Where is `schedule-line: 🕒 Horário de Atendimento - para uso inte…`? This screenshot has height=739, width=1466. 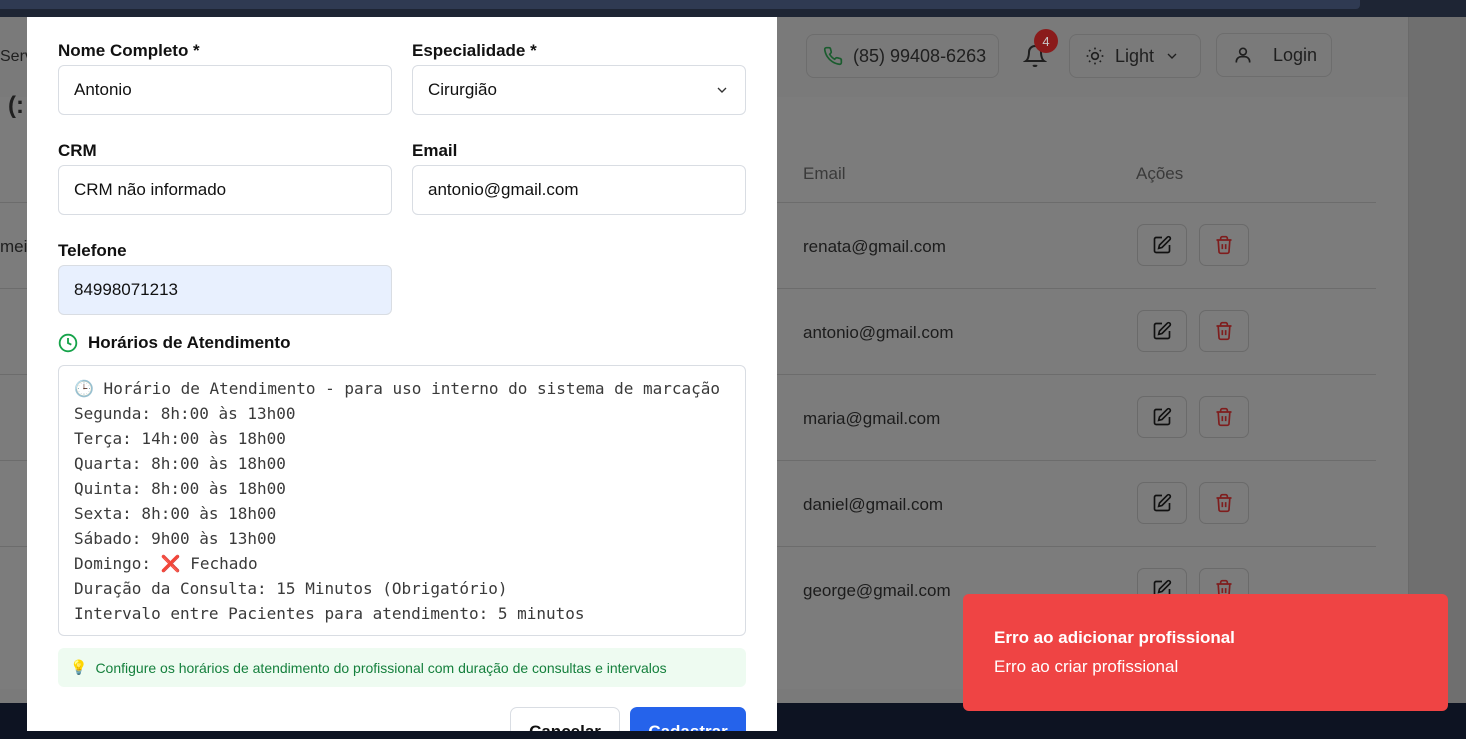 schedule-line: 🕒 Horário de Atendimento - para uso inte… is located at coordinates (397, 388).